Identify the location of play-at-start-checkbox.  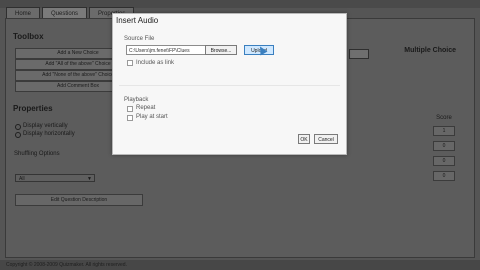
(130, 118).